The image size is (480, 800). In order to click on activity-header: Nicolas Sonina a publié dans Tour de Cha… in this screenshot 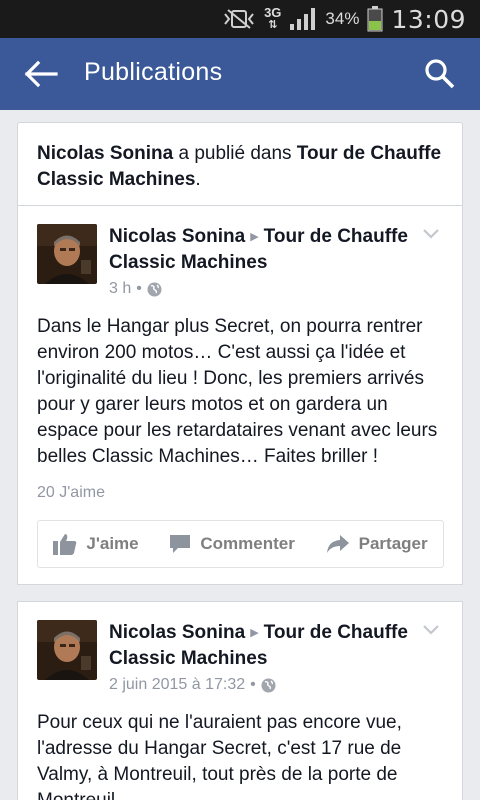, I will do `click(240, 164)`.